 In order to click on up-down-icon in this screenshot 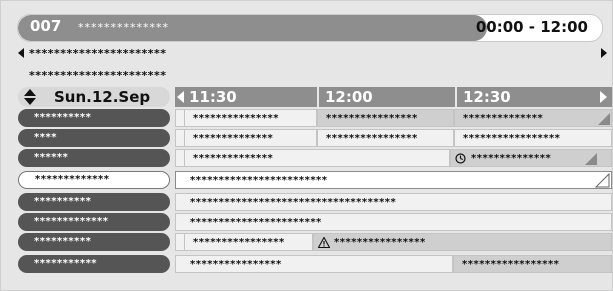, I will do `click(30, 97)`.